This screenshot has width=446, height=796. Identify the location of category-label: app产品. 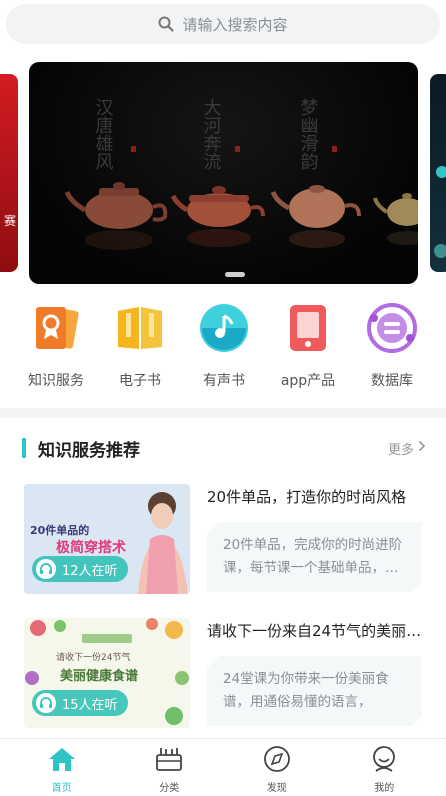
(308, 381).